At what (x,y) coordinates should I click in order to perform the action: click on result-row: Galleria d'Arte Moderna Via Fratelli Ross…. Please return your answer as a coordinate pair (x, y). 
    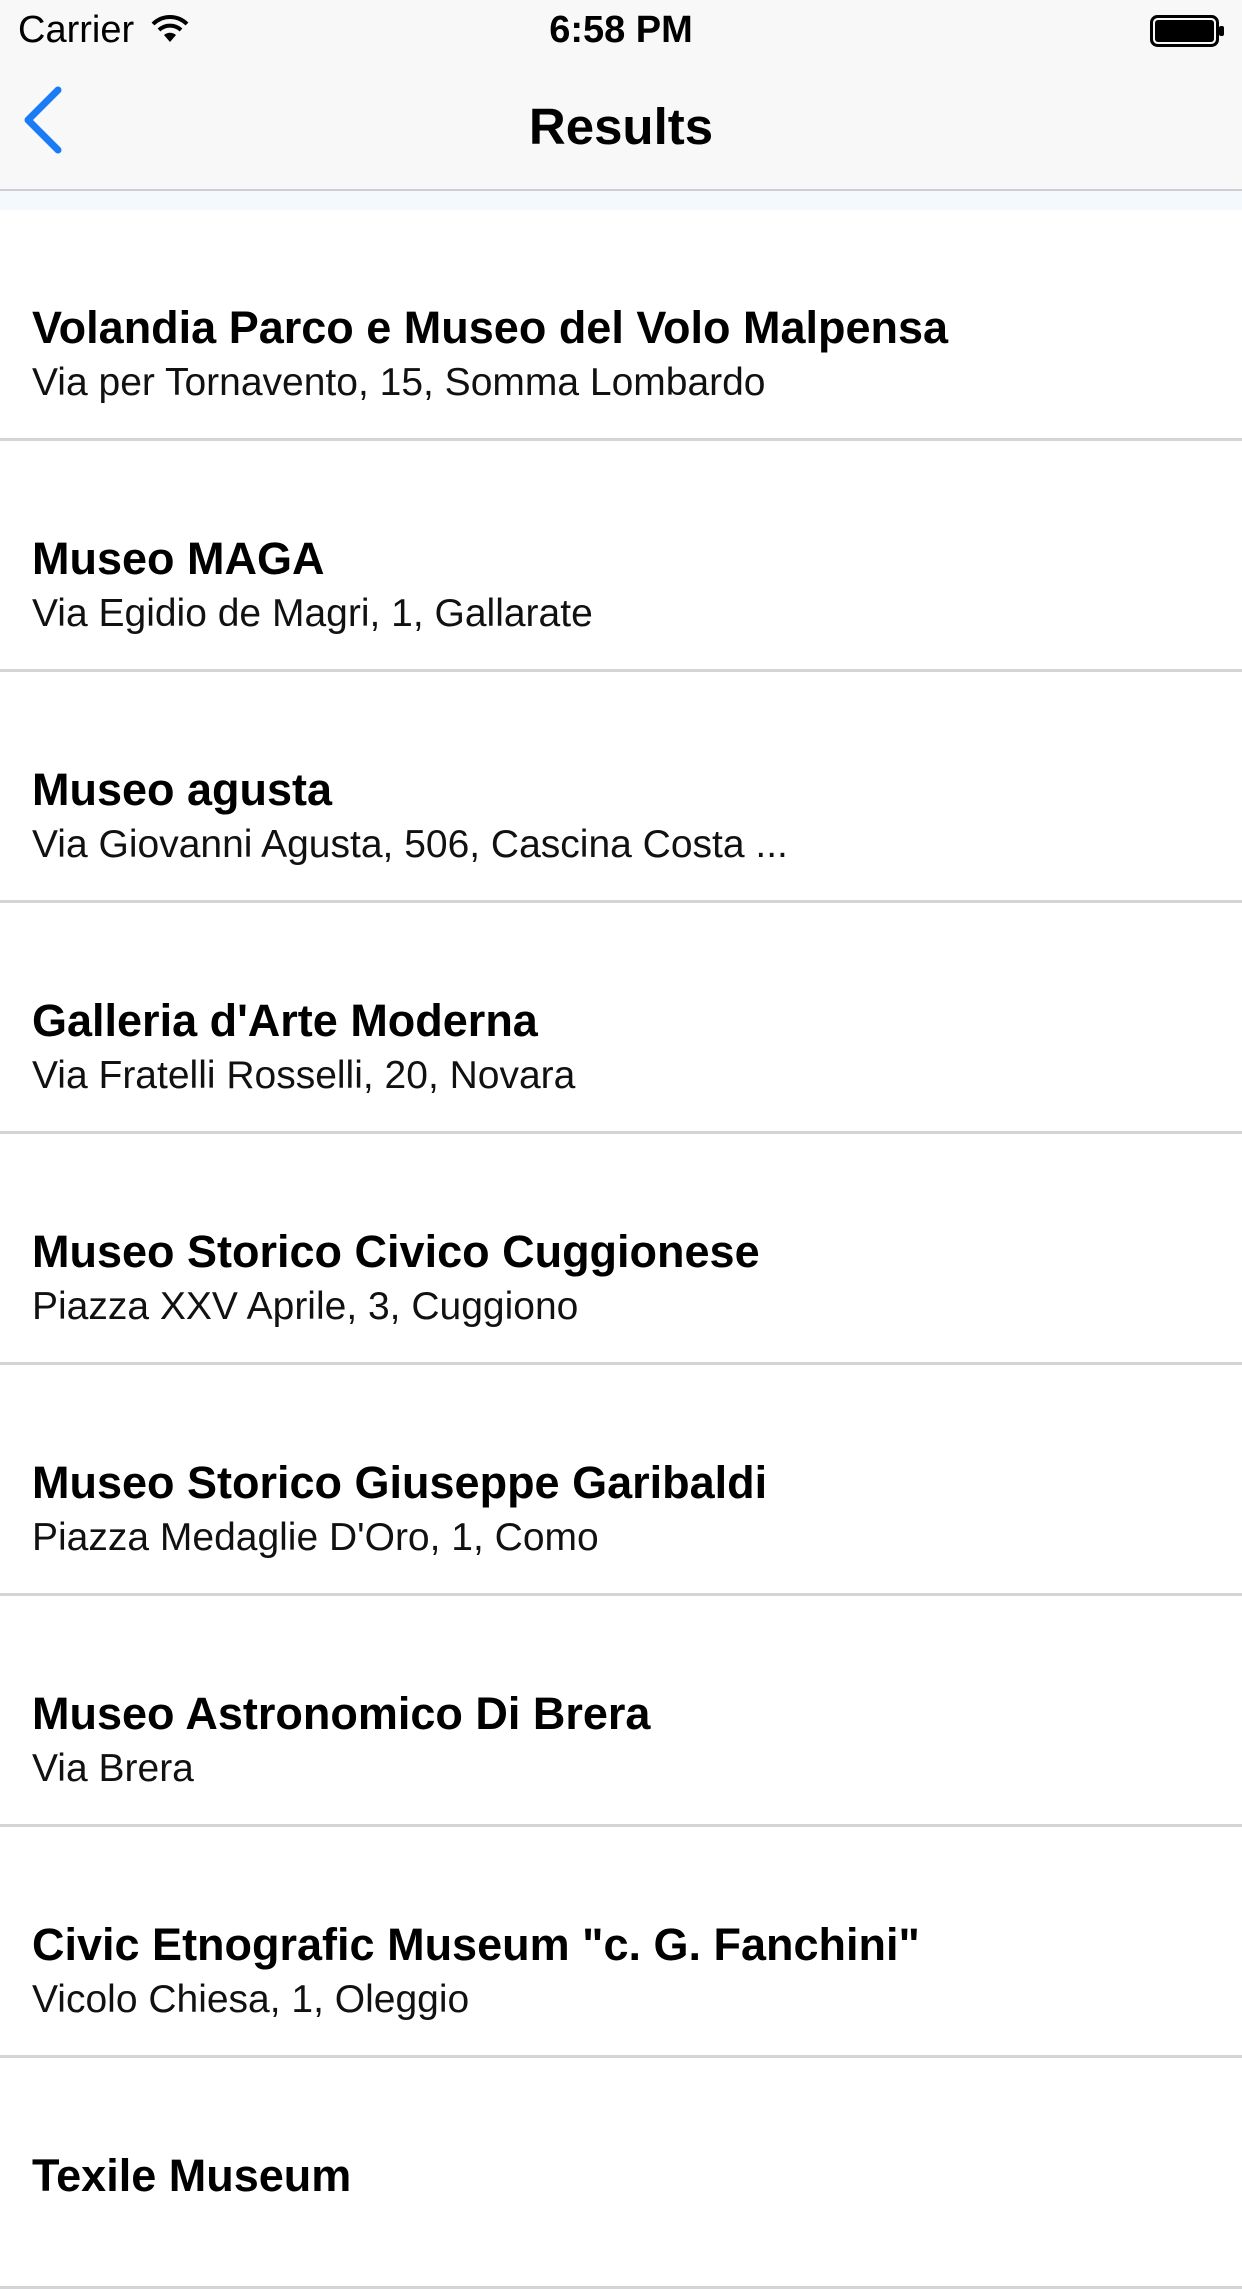
    Looking at the image, I should click on (621, 1018).